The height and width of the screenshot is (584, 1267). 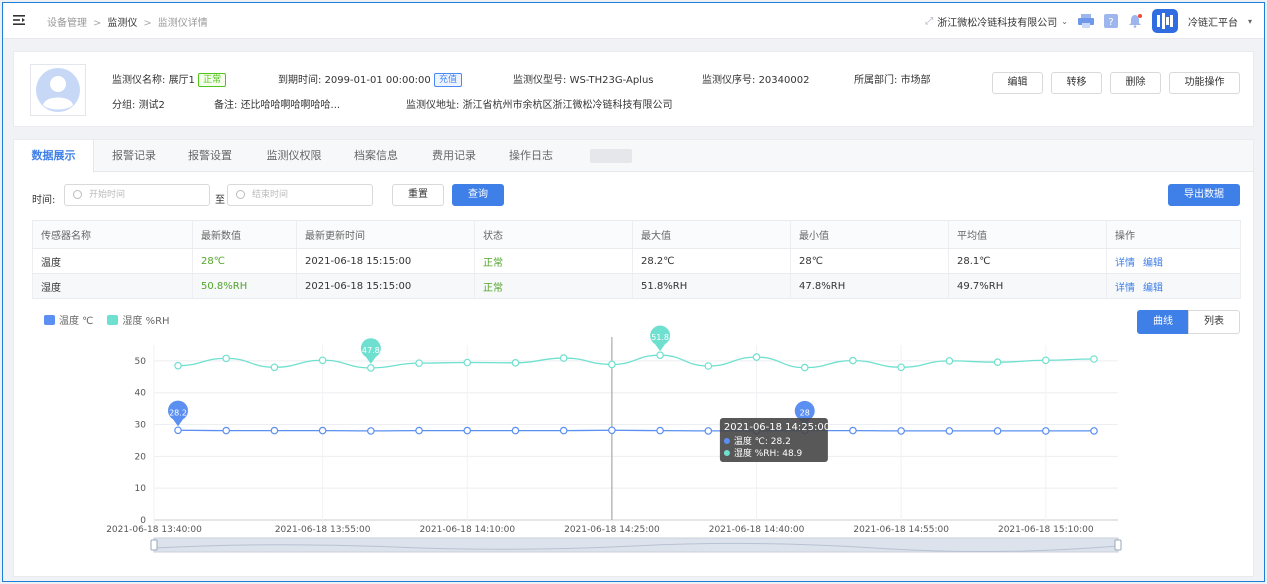 I want to click on printer-icon, so click(x=1085, y=21).